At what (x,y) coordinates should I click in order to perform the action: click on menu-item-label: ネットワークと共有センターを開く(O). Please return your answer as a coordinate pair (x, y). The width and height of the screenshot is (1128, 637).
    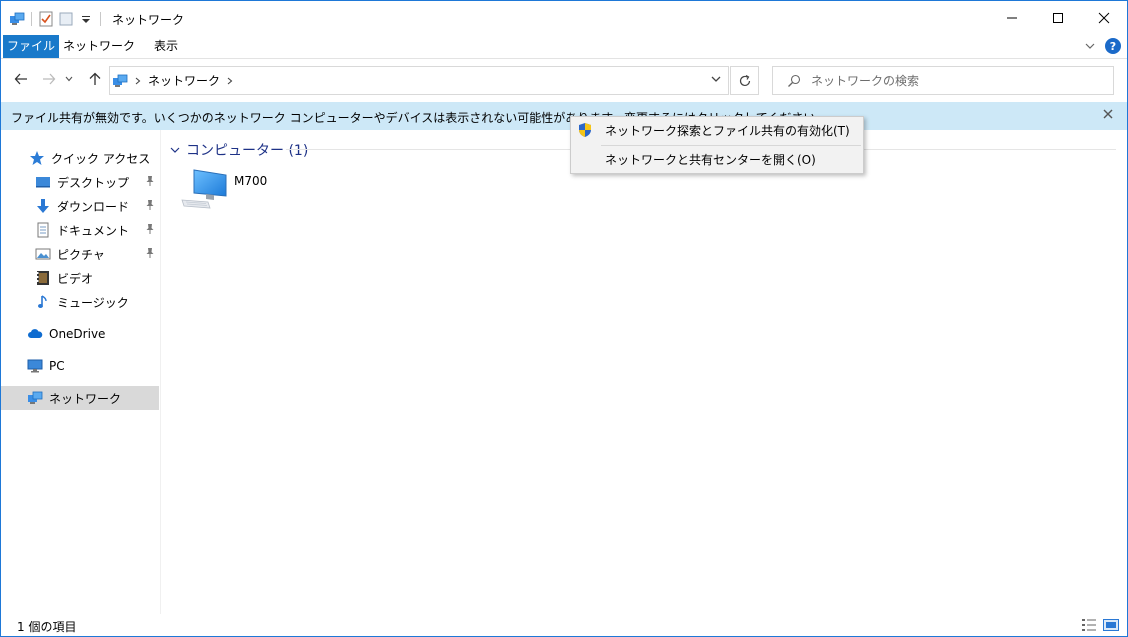
    Looking at the image, I should click on (710, 159).